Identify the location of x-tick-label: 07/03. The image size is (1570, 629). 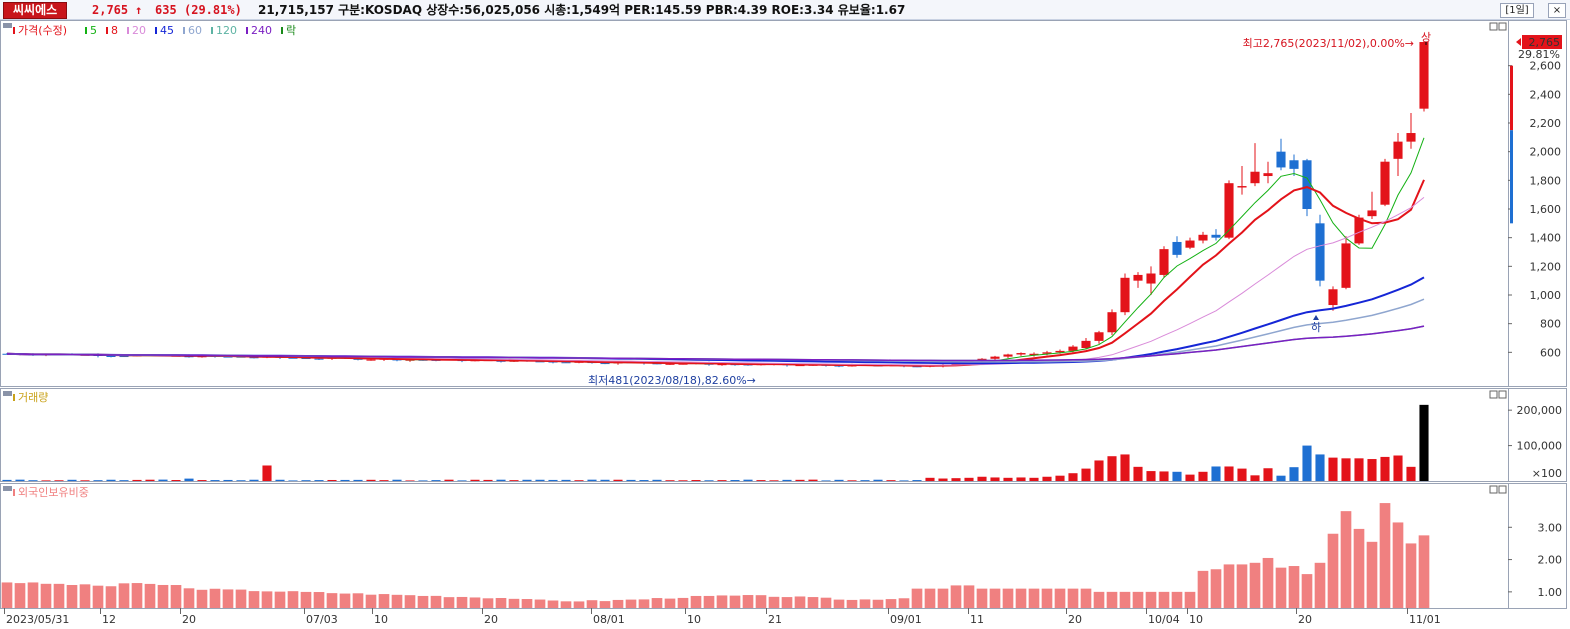
(322, 619).